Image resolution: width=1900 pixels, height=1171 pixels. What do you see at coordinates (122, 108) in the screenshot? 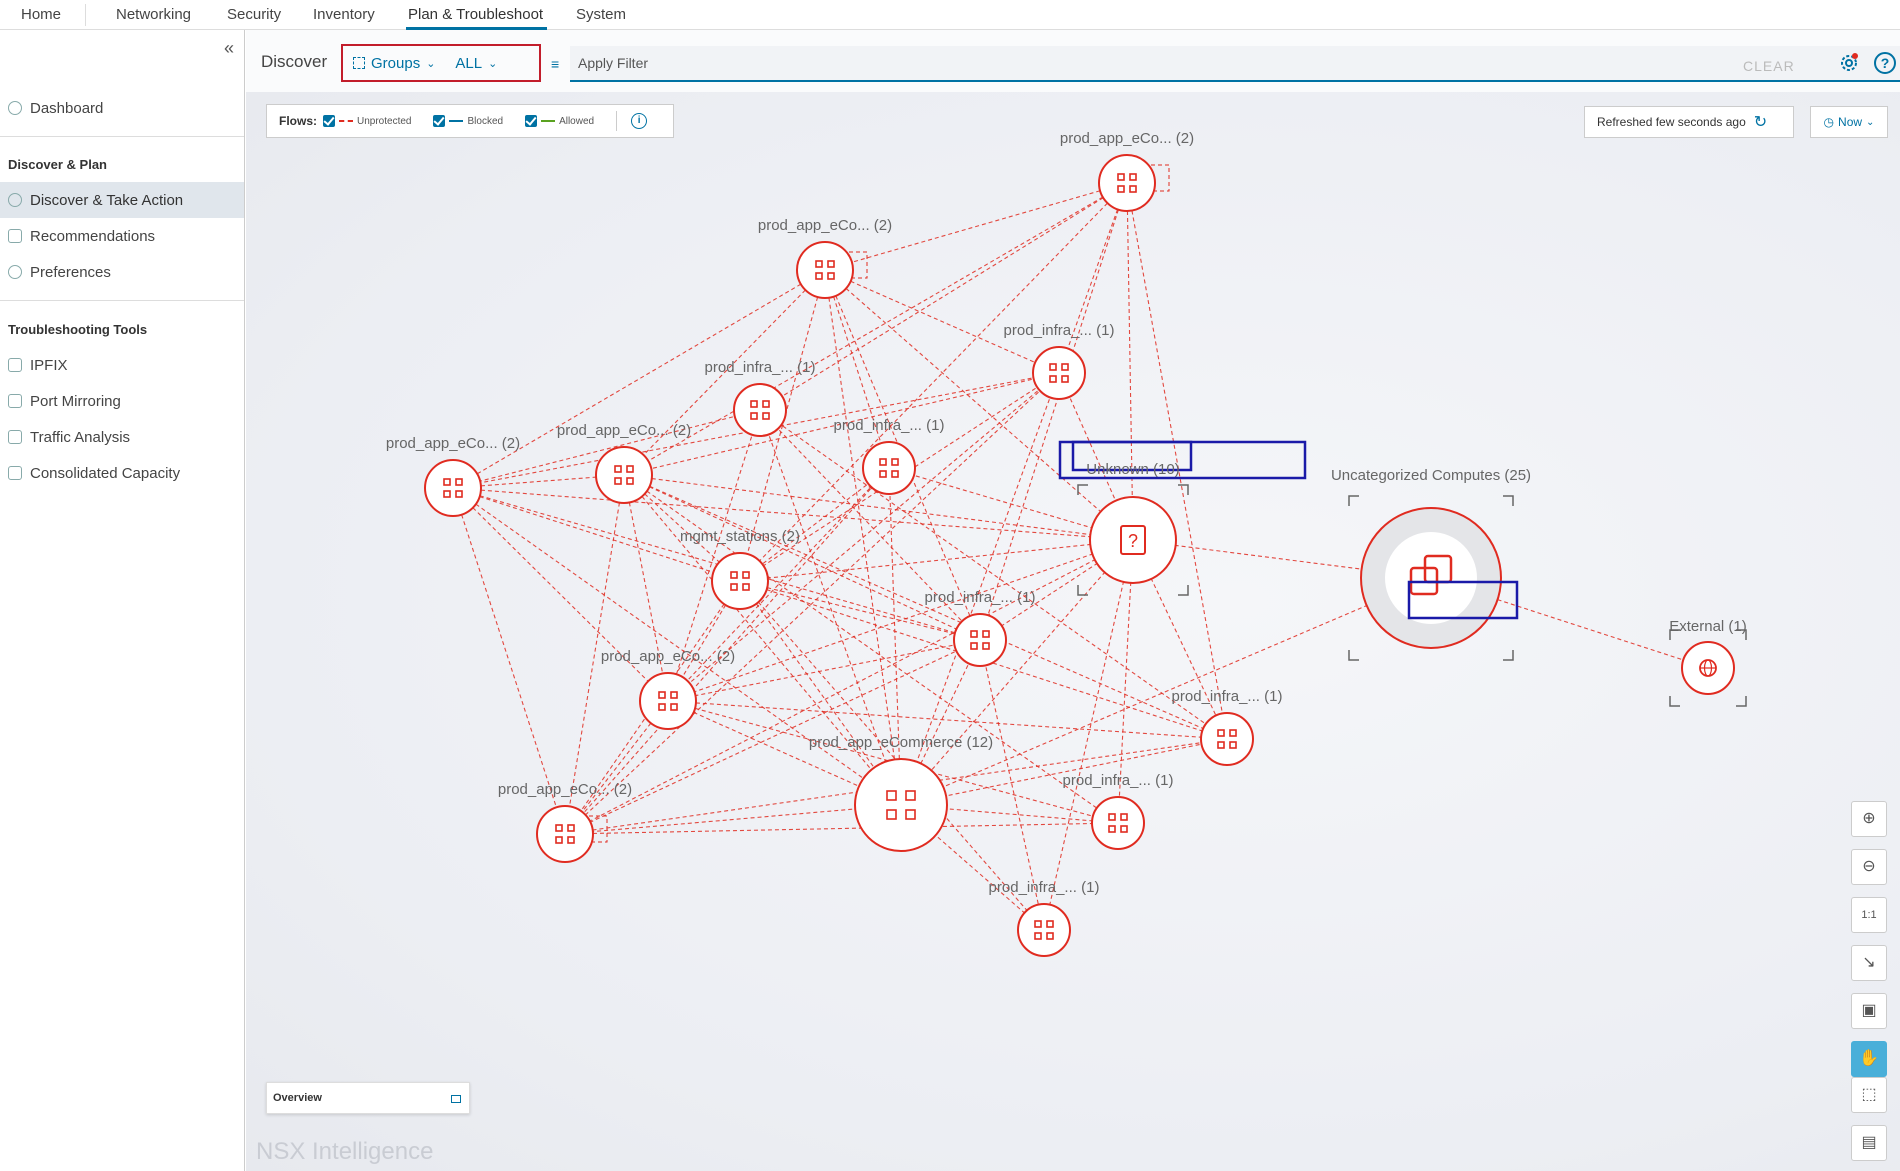
I see `sidebar-item-dashboard: Dashboard` at bounding box center [122, 108].